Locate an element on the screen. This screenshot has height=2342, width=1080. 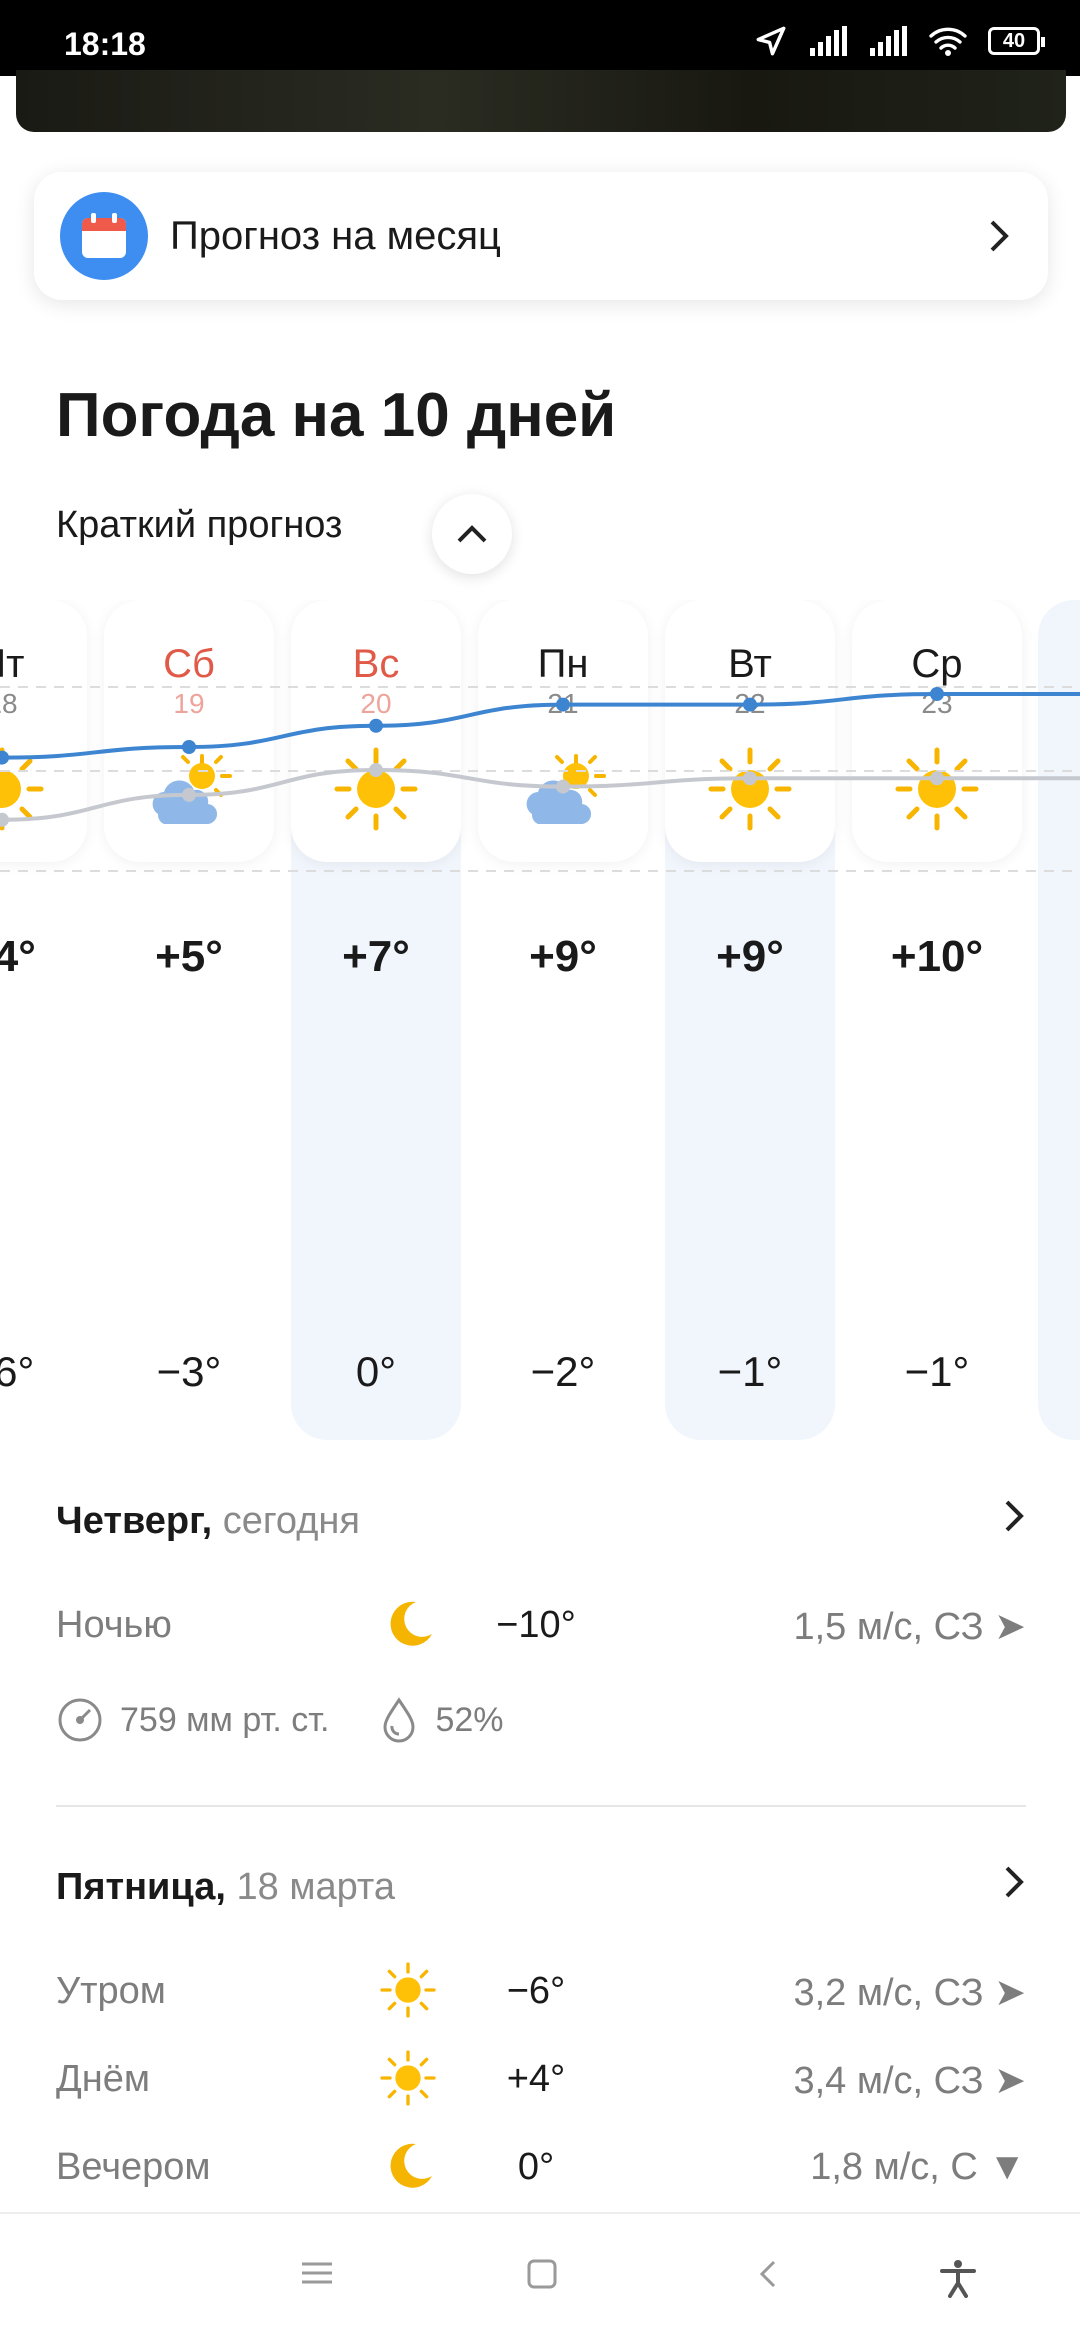
period-row: Вечером 0° 1,8 м/с, С ▼ is located at coordinates (541, 2166).